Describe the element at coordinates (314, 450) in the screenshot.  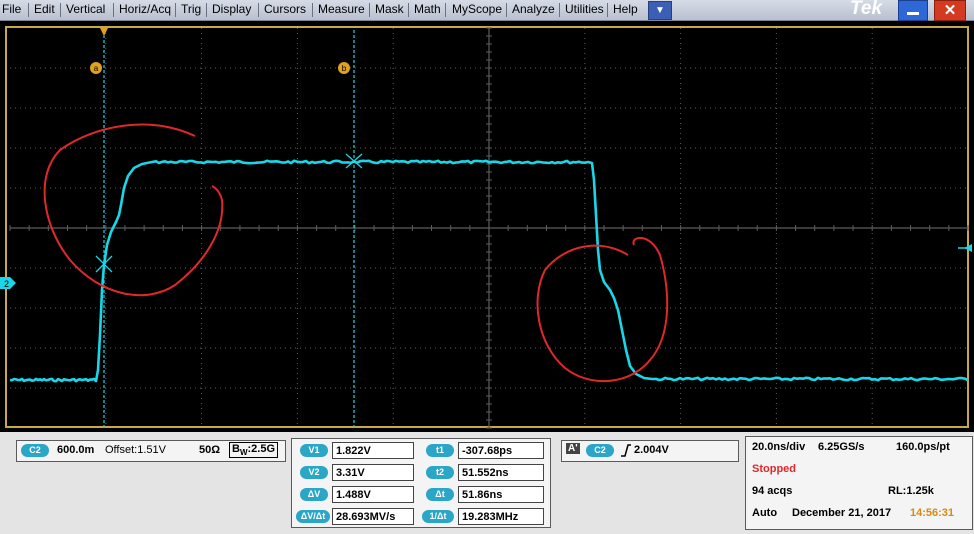
I see `v1-badge: V1` at that location.